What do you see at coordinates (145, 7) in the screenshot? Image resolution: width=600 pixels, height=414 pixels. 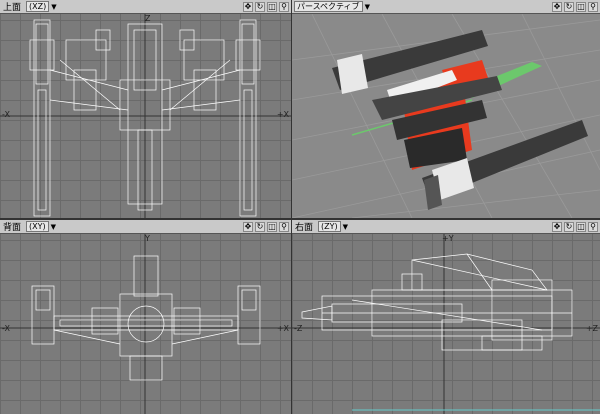 I see `viewport-header: 上面 (XZ) ▼ ✥ ↻ ◫ ⚲` at bounding box center [145, 7].